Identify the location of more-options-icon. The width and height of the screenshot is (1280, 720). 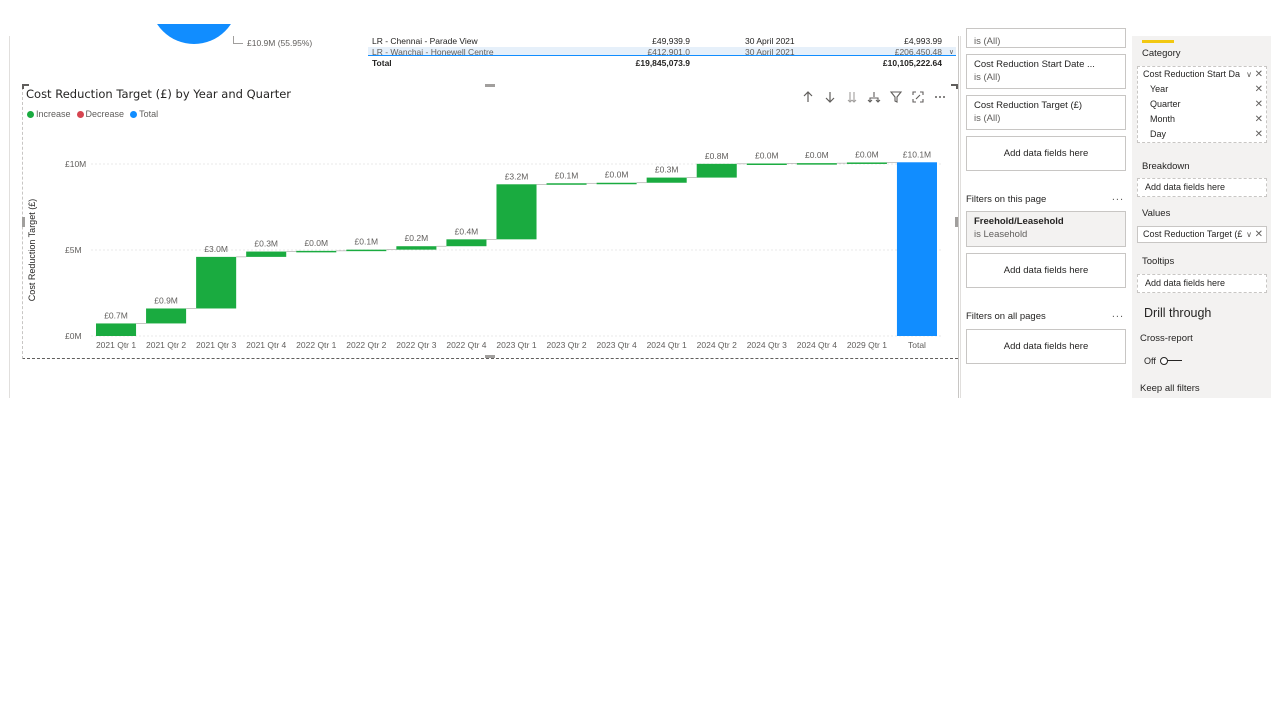
(940, 97).